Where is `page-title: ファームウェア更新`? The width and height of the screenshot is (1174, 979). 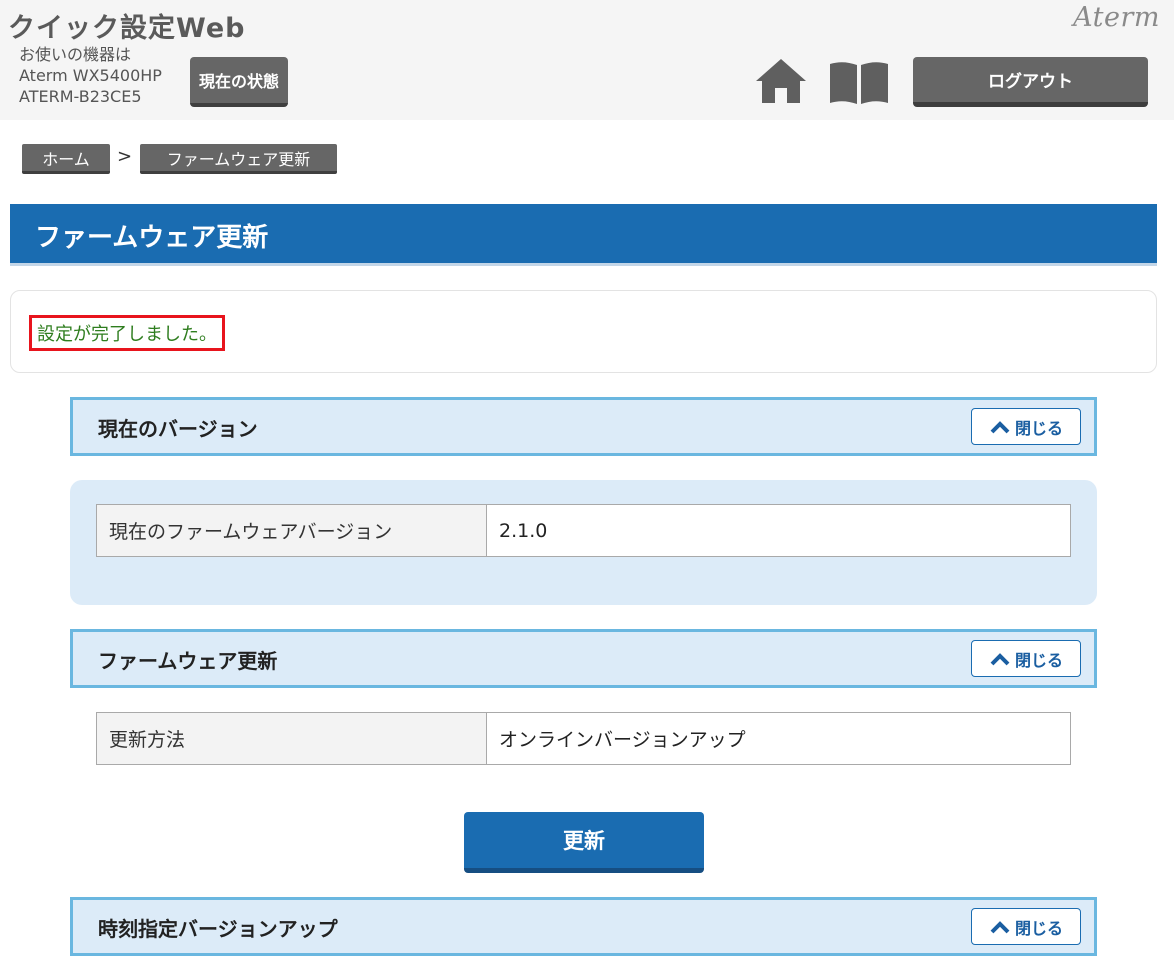
page-title: ファームウェア更新 is located at coordinates (152, 238).